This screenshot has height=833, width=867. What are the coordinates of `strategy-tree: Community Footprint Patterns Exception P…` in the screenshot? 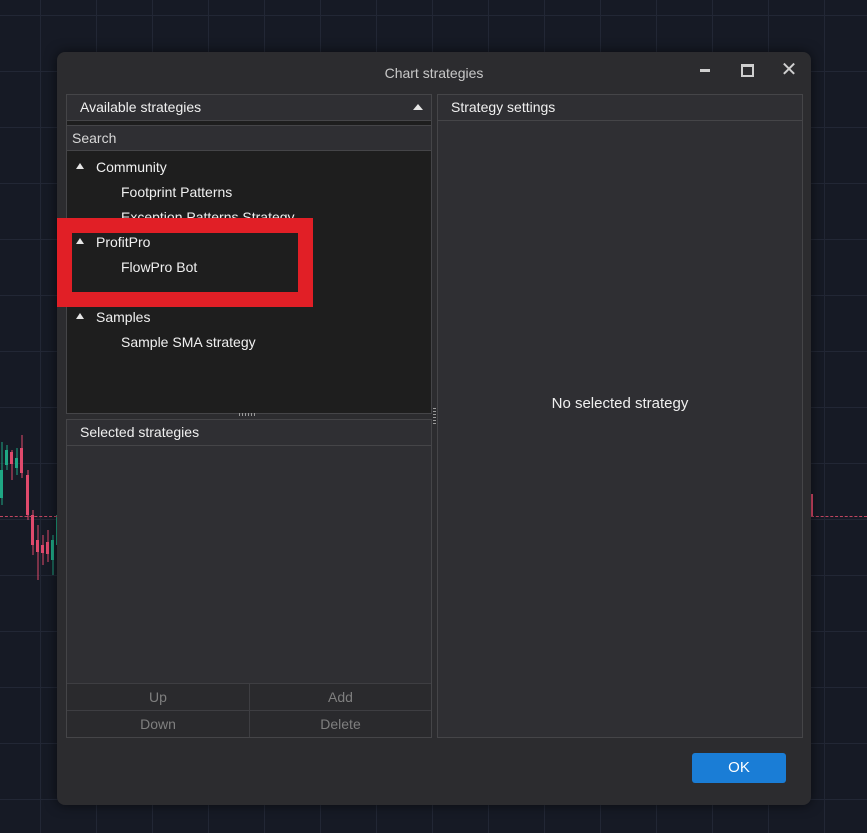 It's located at (249, 282).